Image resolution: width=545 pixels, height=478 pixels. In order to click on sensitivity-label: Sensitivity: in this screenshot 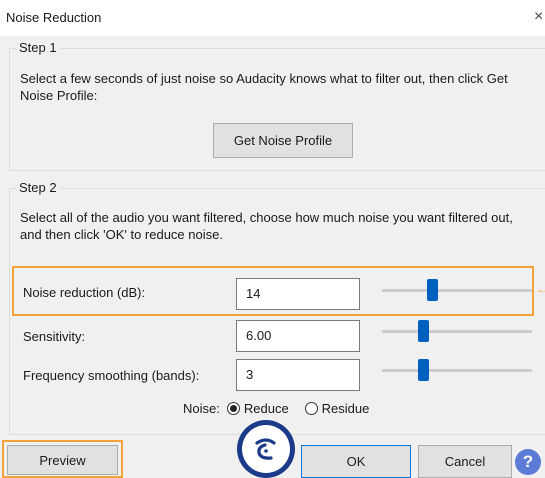, I will do `click(54, 336)`.